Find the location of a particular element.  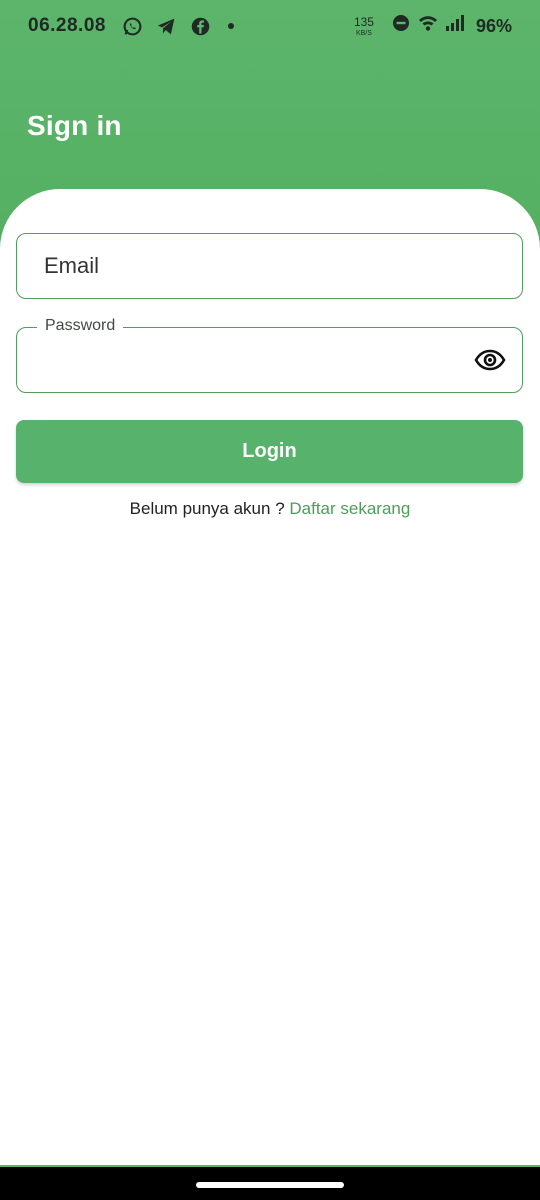

battery-level: 96% is located at coordinates (493, 25).